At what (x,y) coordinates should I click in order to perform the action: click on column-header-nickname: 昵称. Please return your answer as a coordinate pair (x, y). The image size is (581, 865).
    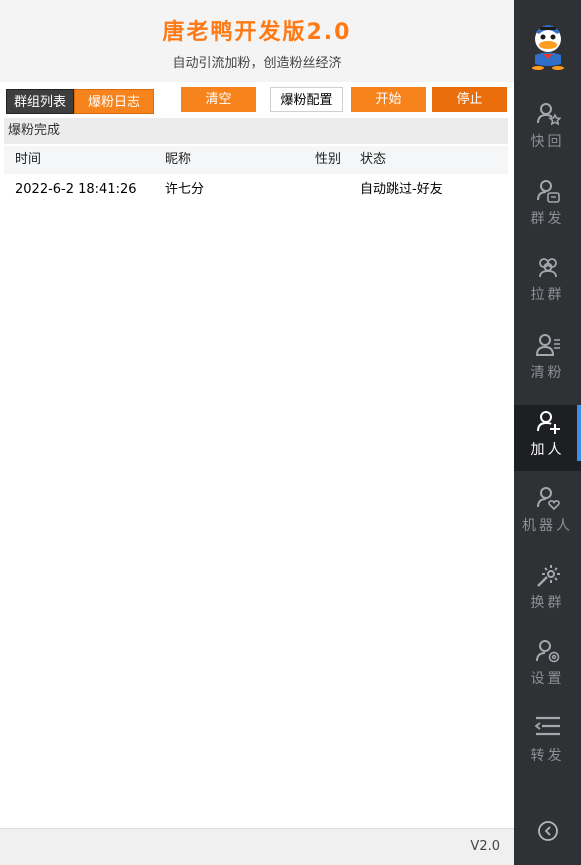
    Looking at the image, I should click on (178, 160).